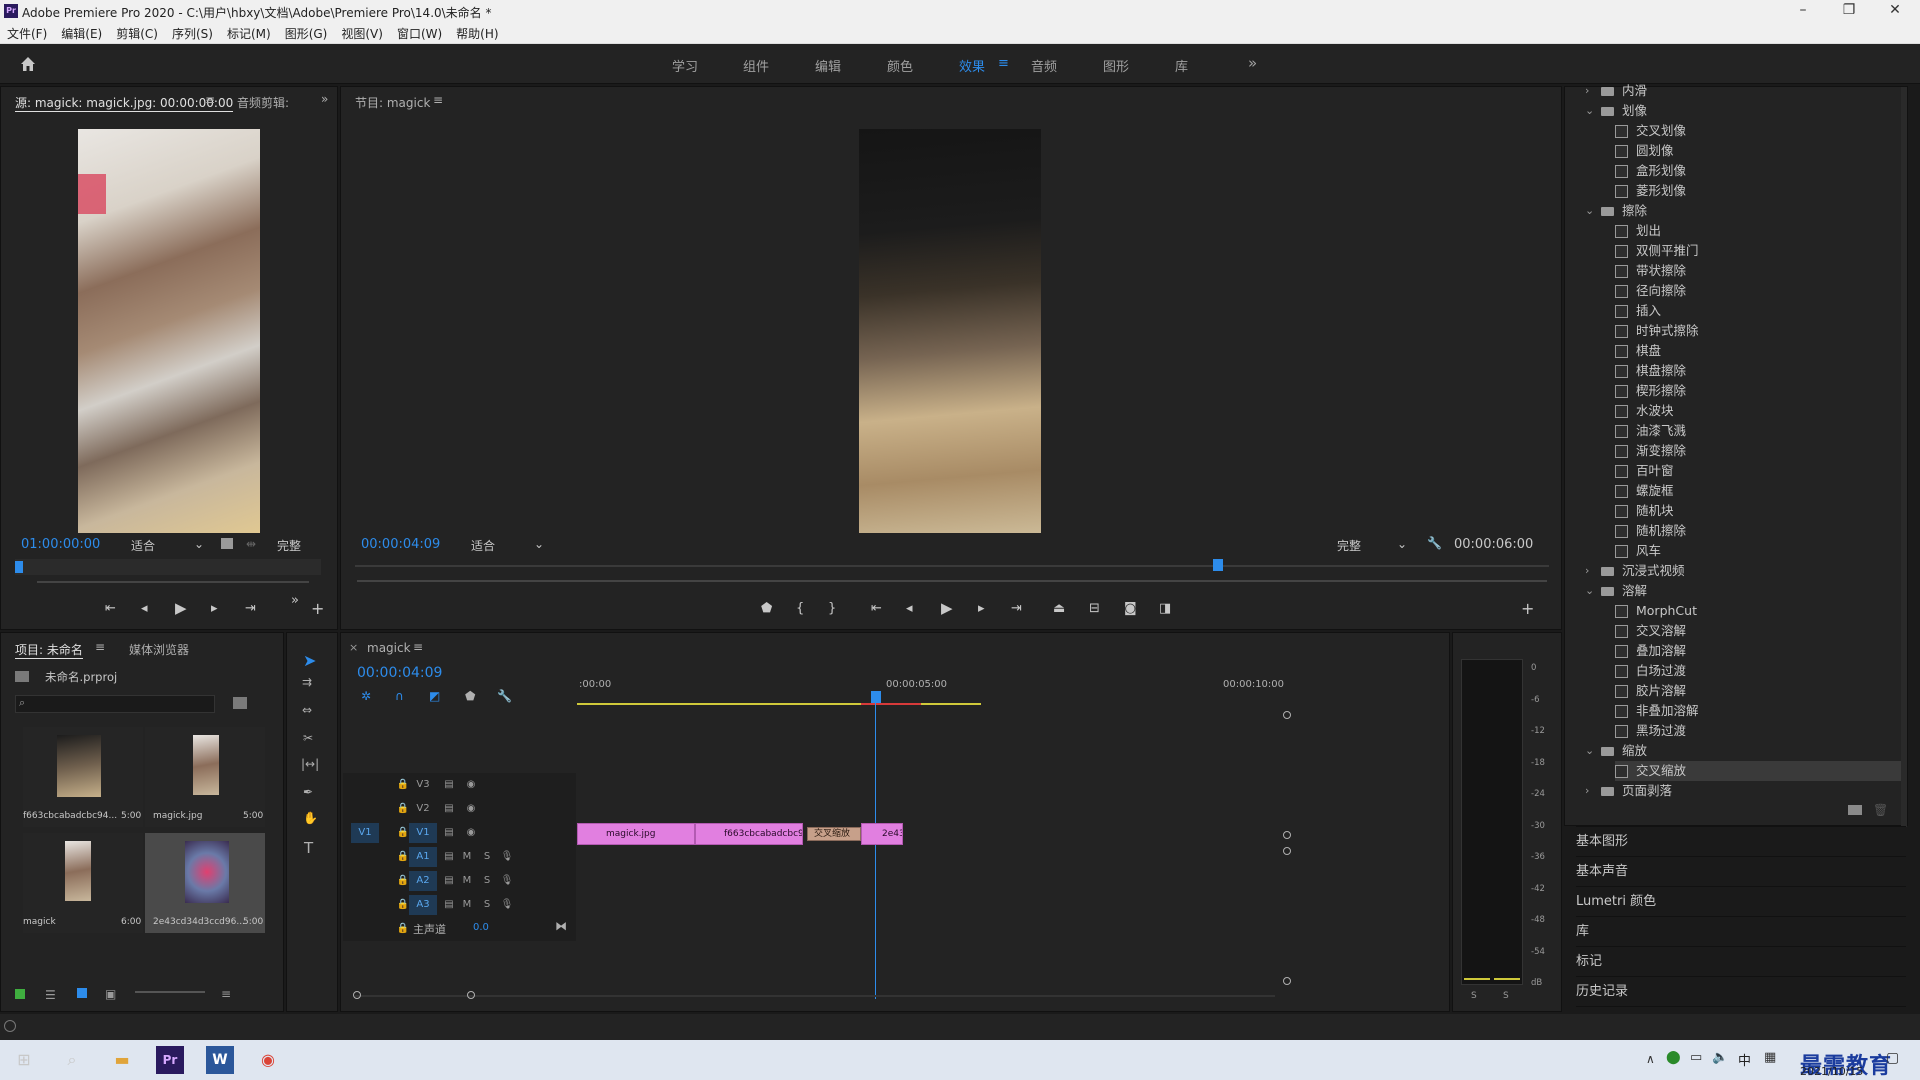 The width and height of the screenshot is (1920, 1080). What do you see at coordinates (423, 785) in the screenshot?
I see `track-name: V3` at bounding box center [423, 785].